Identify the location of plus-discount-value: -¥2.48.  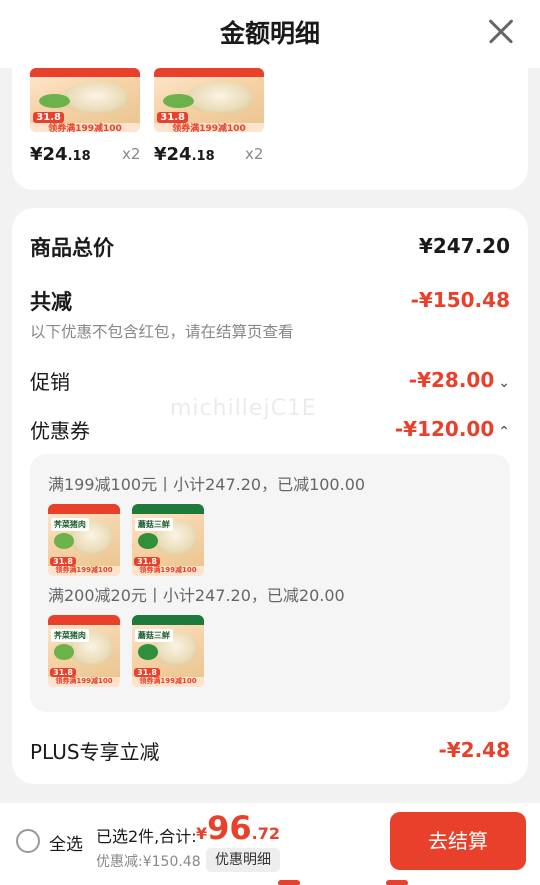
(474, 750).